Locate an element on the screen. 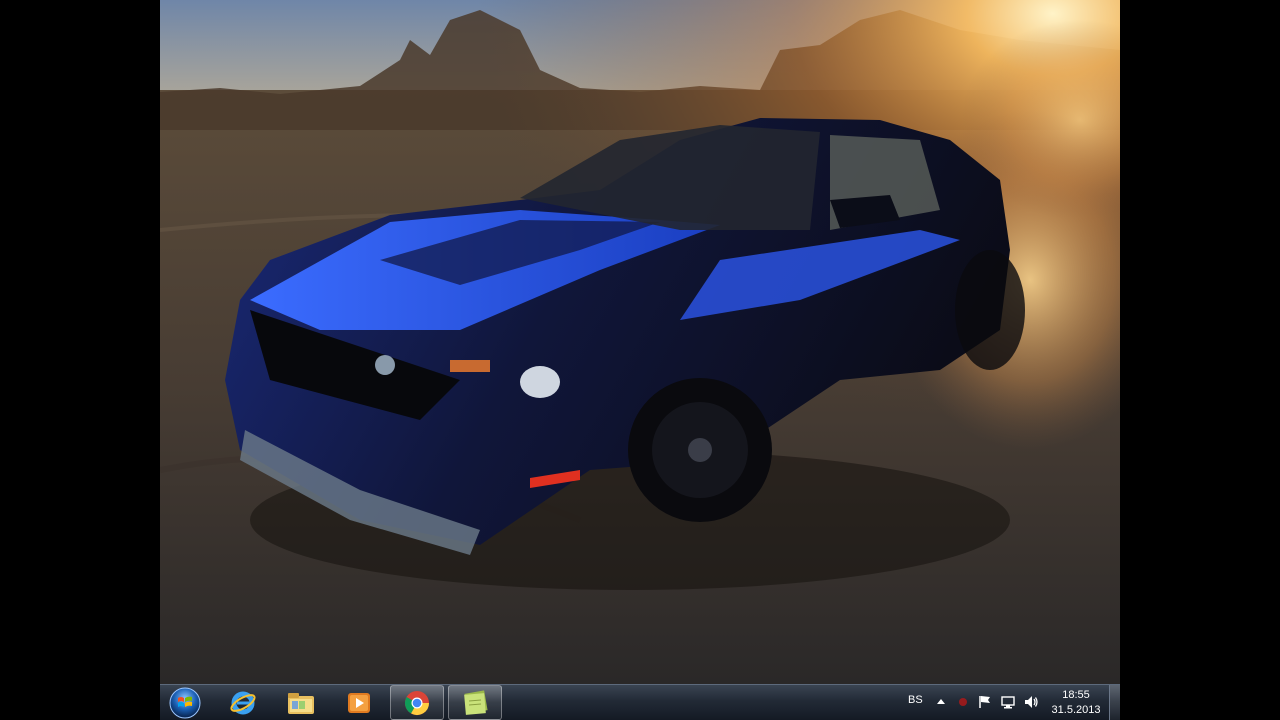 This screenshot has height=720, width=1280. taskbar-windows-explorer is located at coordinates (301, 702).